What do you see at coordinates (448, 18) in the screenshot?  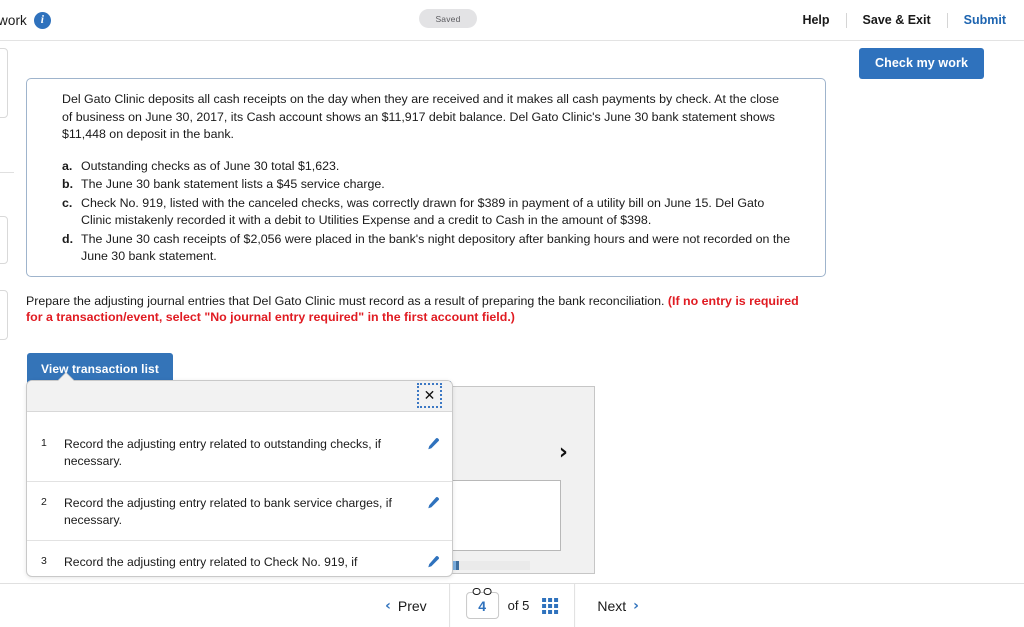 I see `status-badge: Saved` at bounding box center [448, 18].